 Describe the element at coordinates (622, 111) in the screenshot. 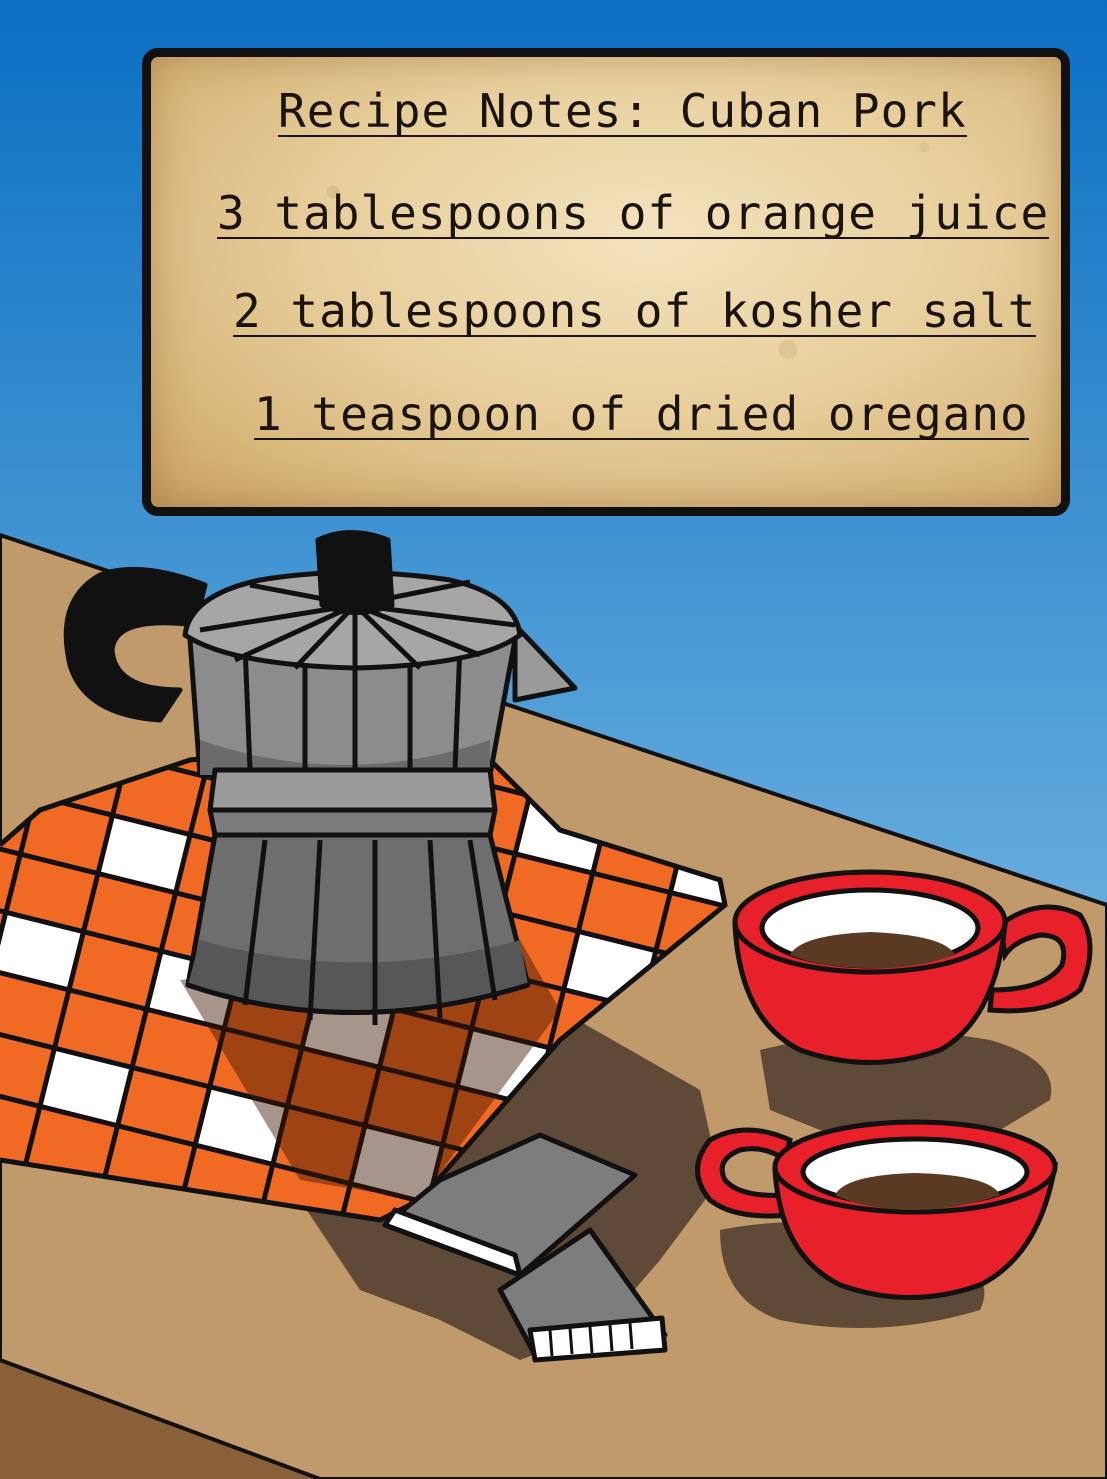

I see `recipe-title: Recipe Notes: Cuban Pork` at that location.